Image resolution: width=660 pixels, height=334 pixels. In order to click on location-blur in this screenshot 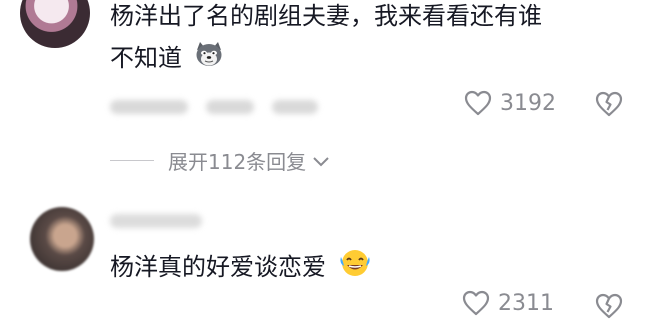, I will do `click(230, 107)`.